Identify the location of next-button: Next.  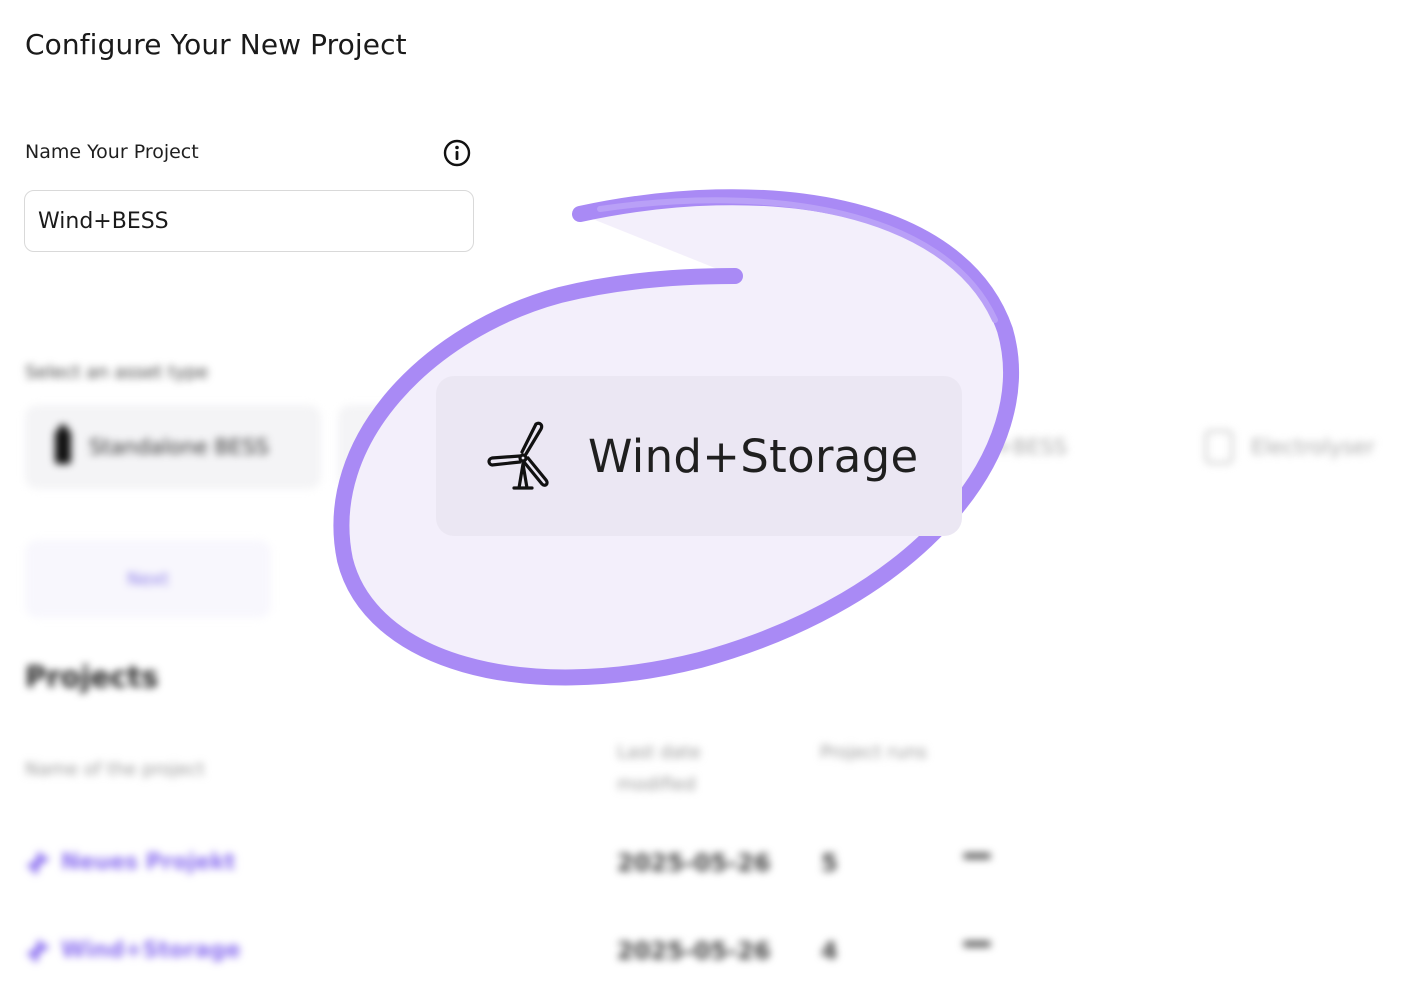
(148, 579).